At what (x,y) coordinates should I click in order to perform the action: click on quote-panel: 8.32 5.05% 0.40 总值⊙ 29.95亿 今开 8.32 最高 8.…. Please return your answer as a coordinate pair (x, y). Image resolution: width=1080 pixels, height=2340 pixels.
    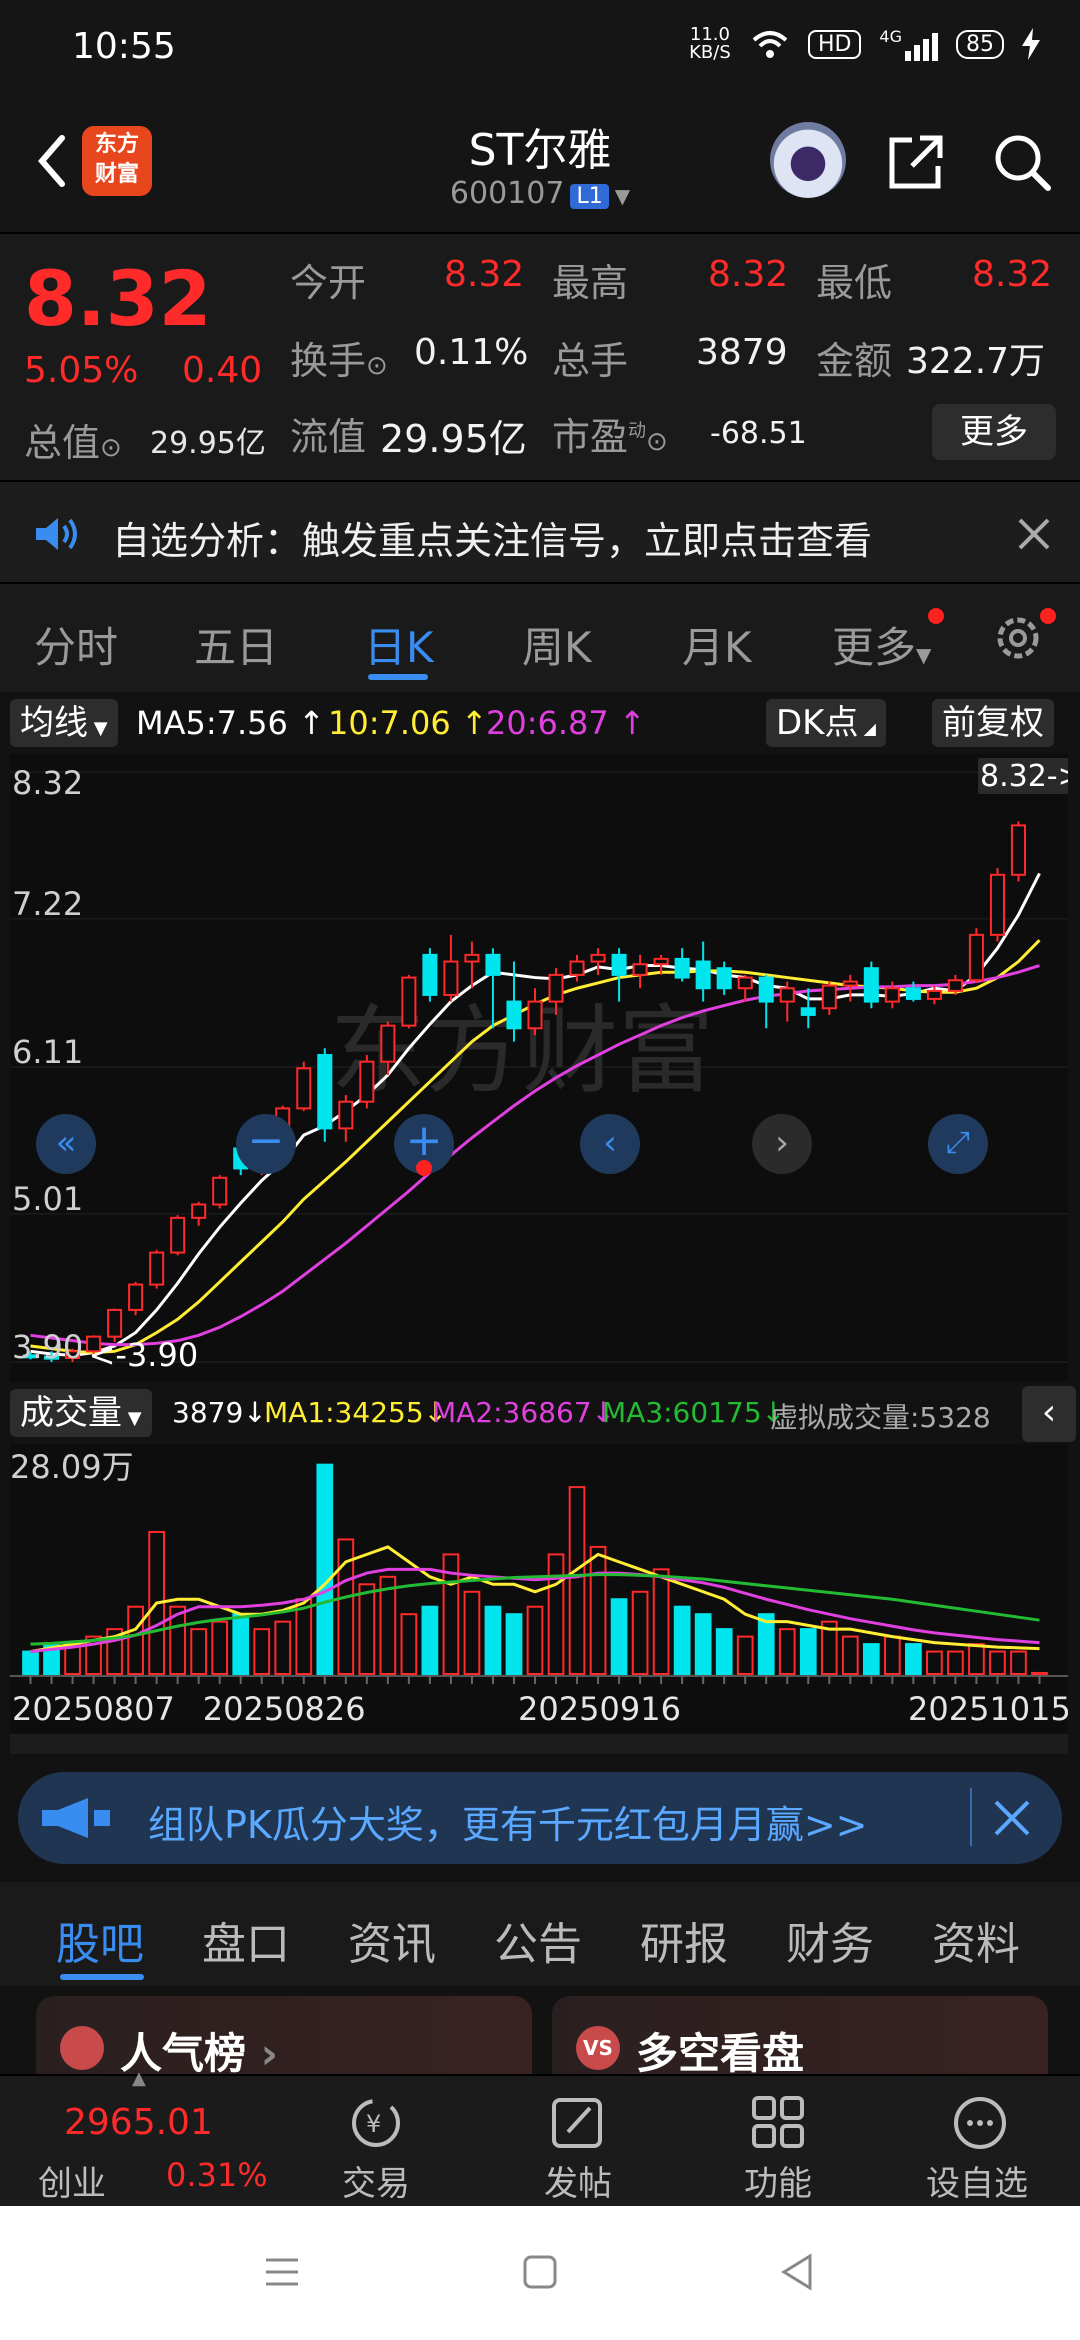
    Looking at the image, I should click on (540, 356).